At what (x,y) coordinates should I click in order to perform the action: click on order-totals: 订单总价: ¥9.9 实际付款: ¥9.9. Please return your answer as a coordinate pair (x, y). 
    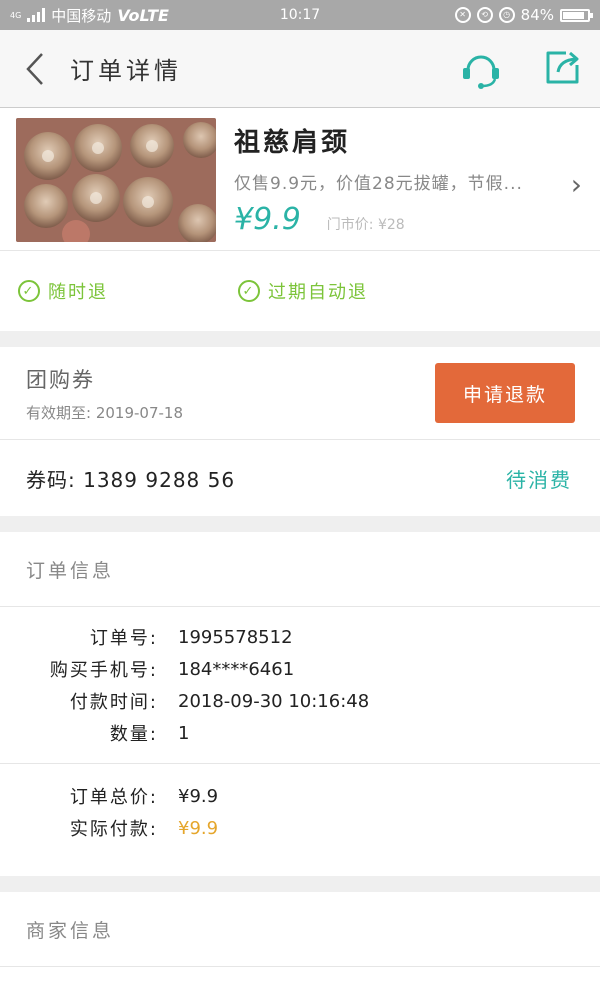
    Looking at the image, I should click on (300, 814).